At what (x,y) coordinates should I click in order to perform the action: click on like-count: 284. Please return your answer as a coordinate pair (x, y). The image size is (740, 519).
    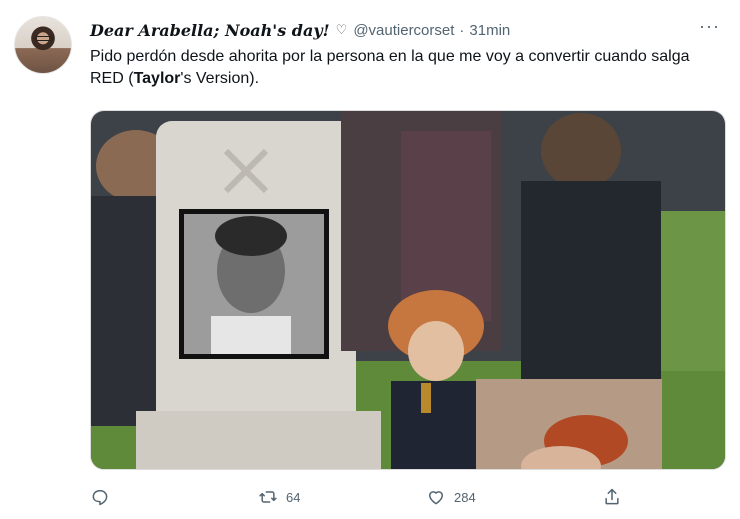
    Looking at the image, I should click on (465, 497).